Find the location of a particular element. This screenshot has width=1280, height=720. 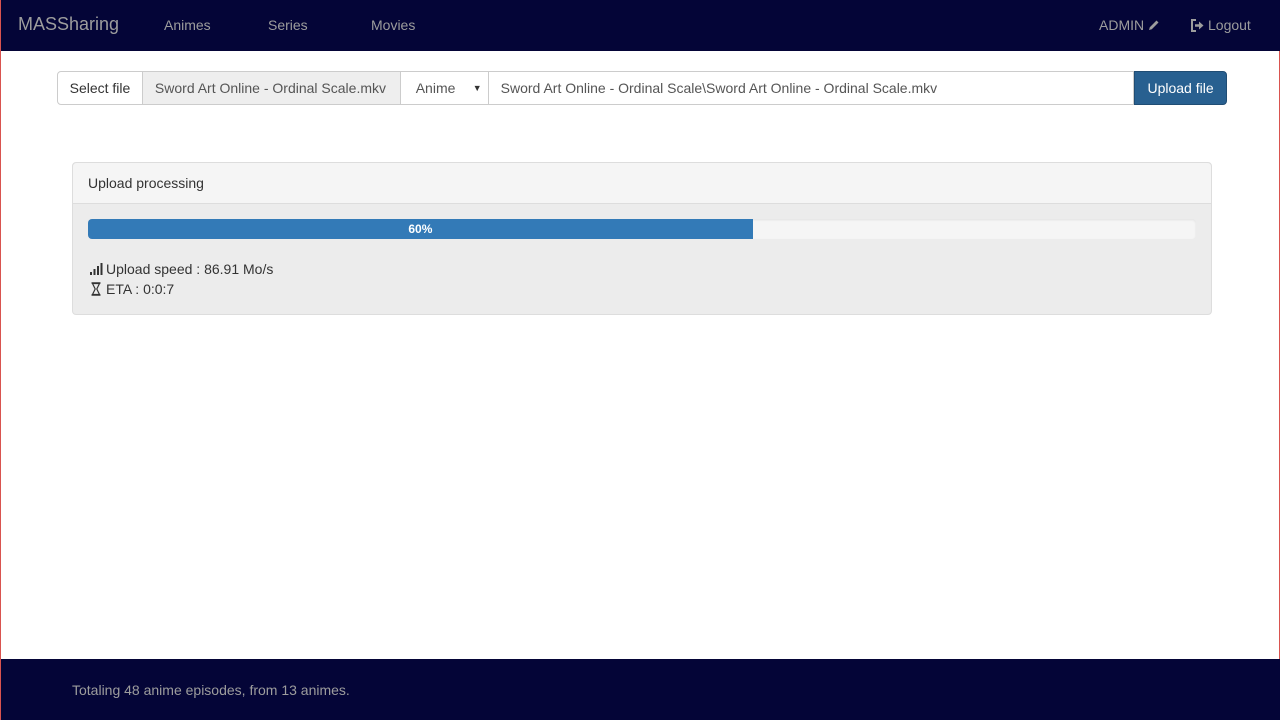

media-type-value: Anime is located at coordinates (435, 88).